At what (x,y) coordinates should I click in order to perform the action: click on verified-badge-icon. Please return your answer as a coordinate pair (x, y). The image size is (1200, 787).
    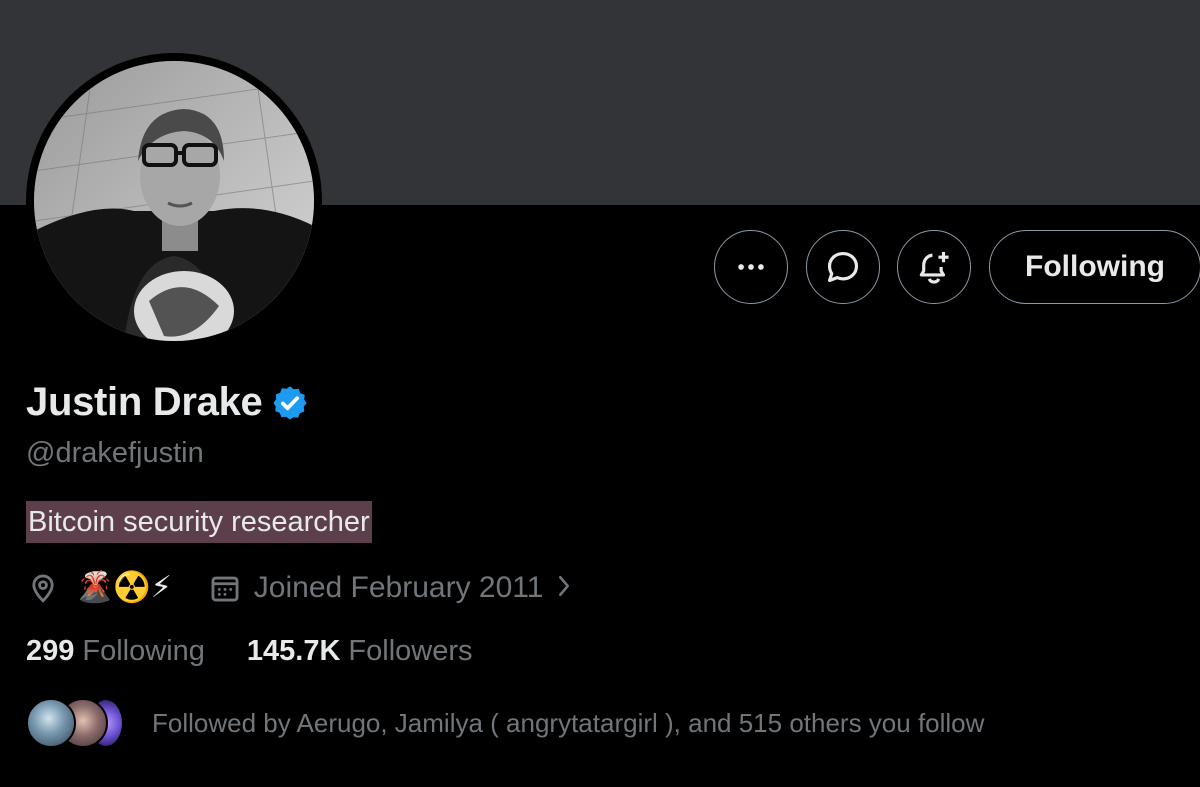
    Looking at the image, I should click on (290, 403).